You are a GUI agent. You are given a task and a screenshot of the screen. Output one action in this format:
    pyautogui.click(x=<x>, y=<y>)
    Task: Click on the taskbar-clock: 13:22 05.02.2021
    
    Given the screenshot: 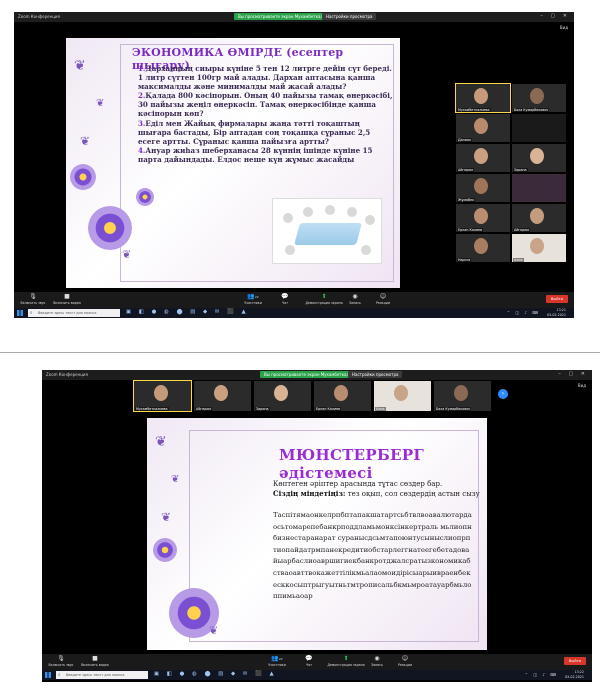 What is the action you would take?
    pyautogui.click(x=574, y=674)
    